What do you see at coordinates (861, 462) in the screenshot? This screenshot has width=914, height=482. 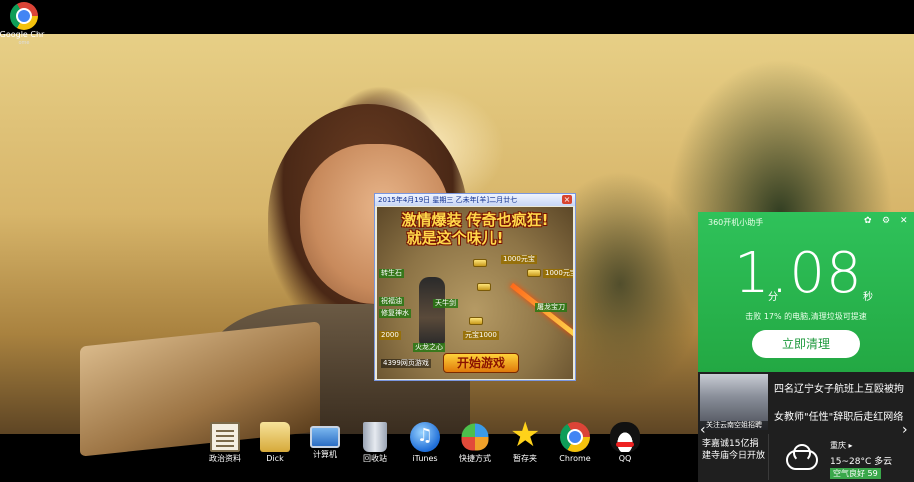 I see `weather-temperature: 15~28°C 多云` at bounding box center [861, 462].